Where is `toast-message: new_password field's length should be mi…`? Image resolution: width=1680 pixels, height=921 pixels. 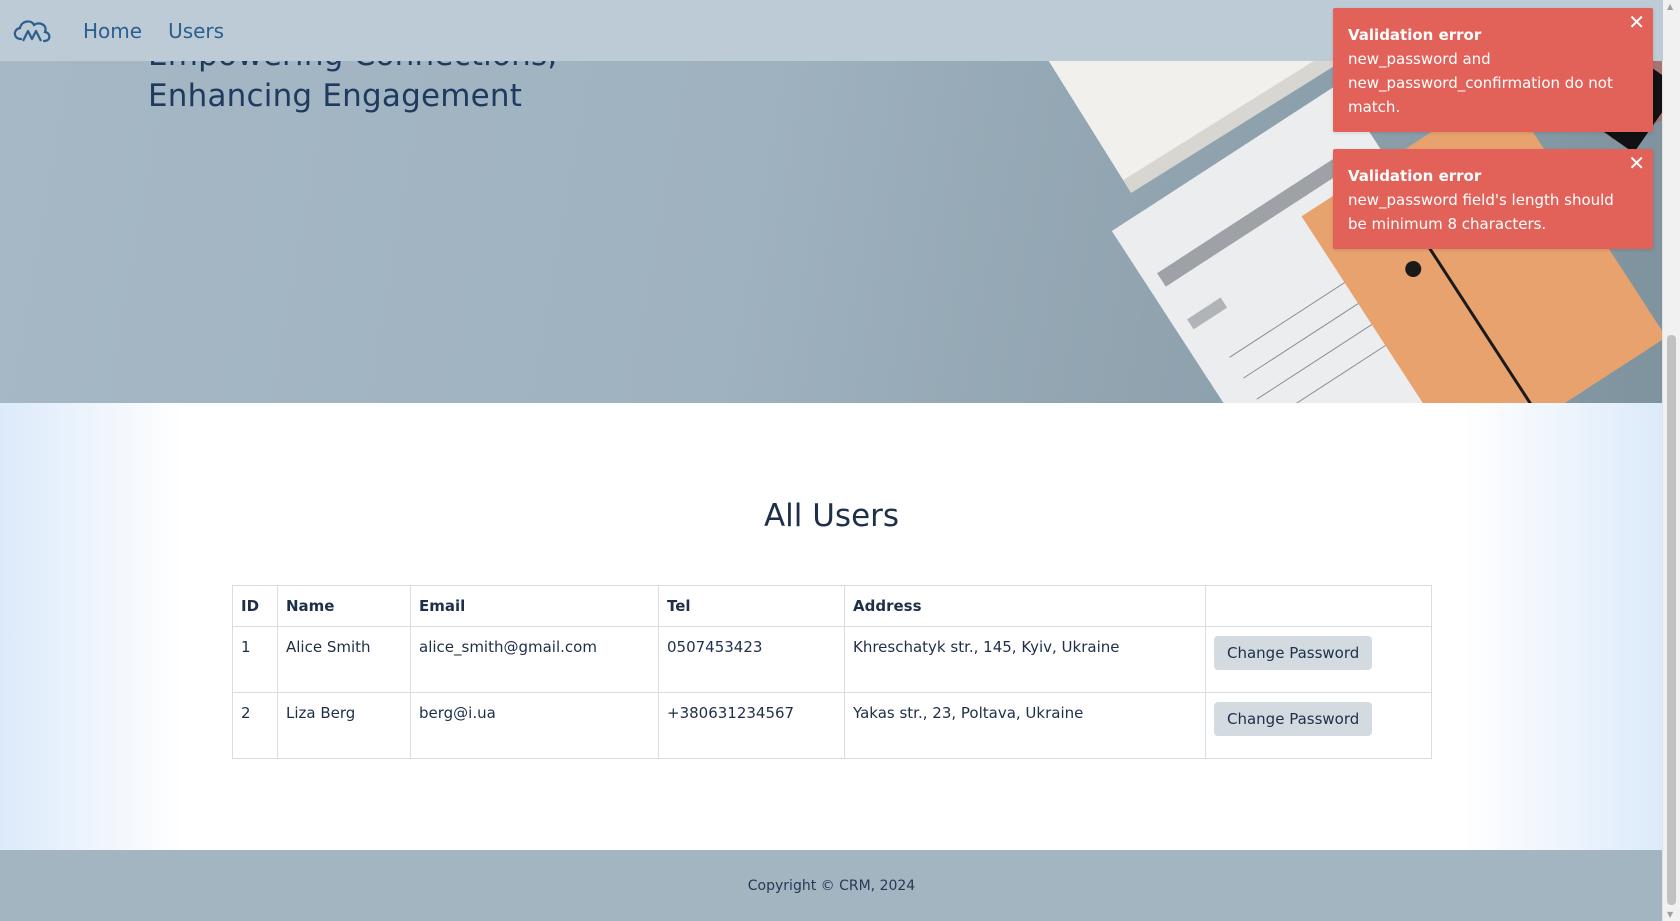
toast-message: new_password field's length should be mi… is located at coordinates (1481, 212).